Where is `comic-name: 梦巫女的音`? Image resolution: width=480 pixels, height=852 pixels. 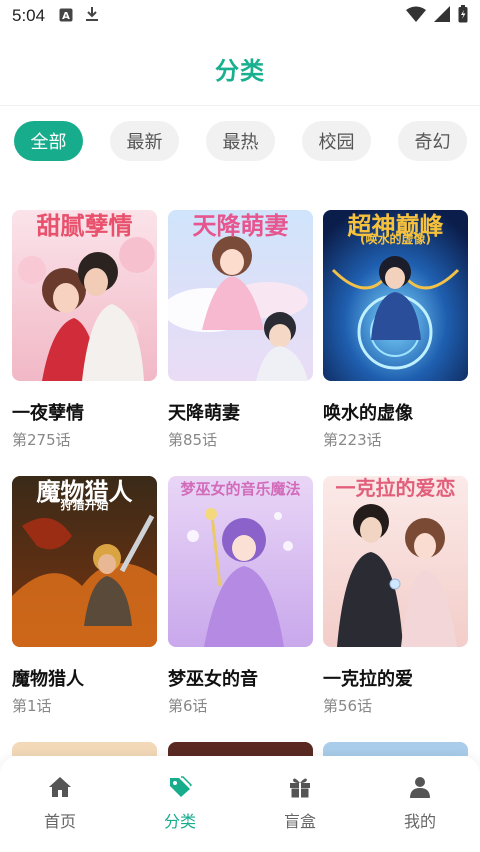 comic-name: 梦巫女的音 is located at coordinates (213, 679).